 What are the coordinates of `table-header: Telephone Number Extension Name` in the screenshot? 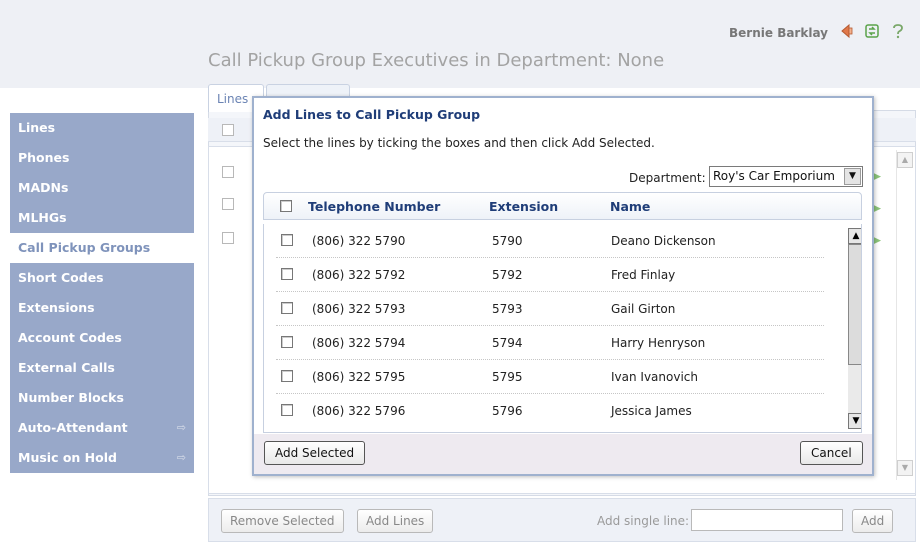 It's located at (562, 206).